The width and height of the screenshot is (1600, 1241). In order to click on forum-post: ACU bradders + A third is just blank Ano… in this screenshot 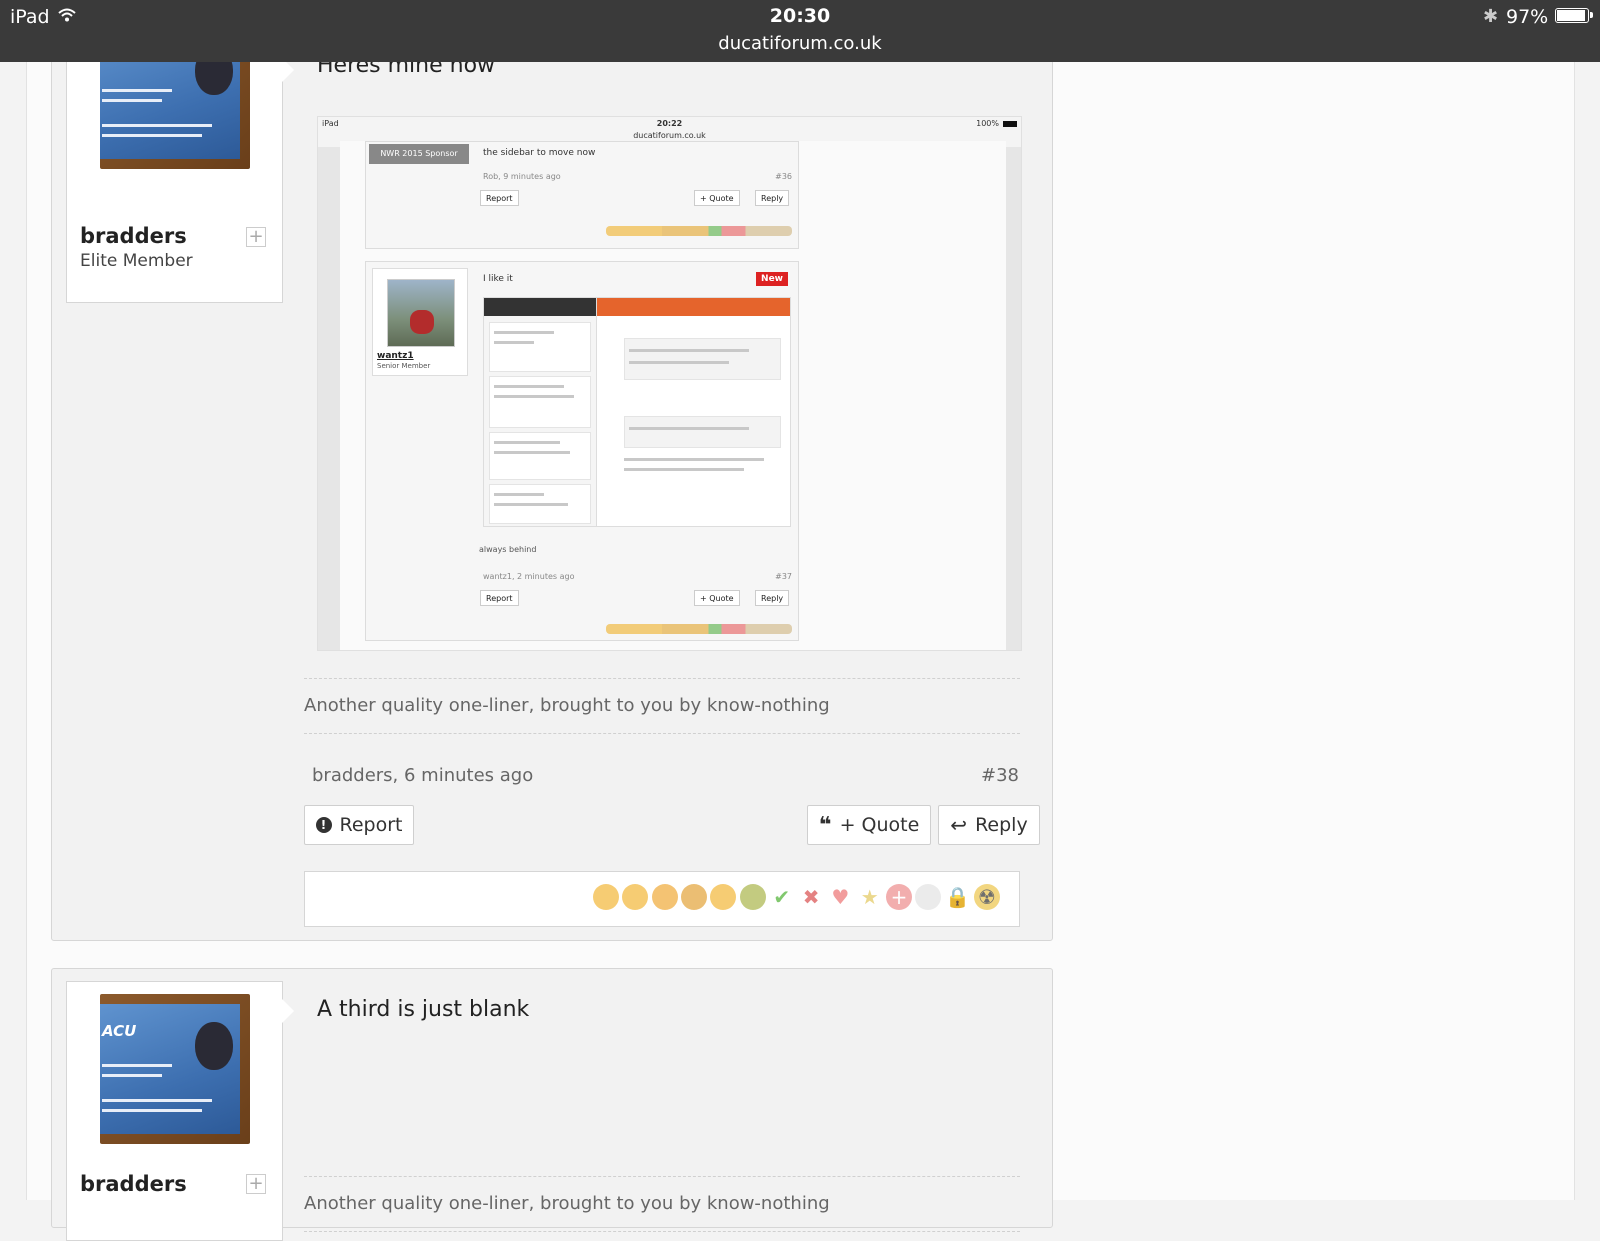, I will do `click(552, 1104)`.